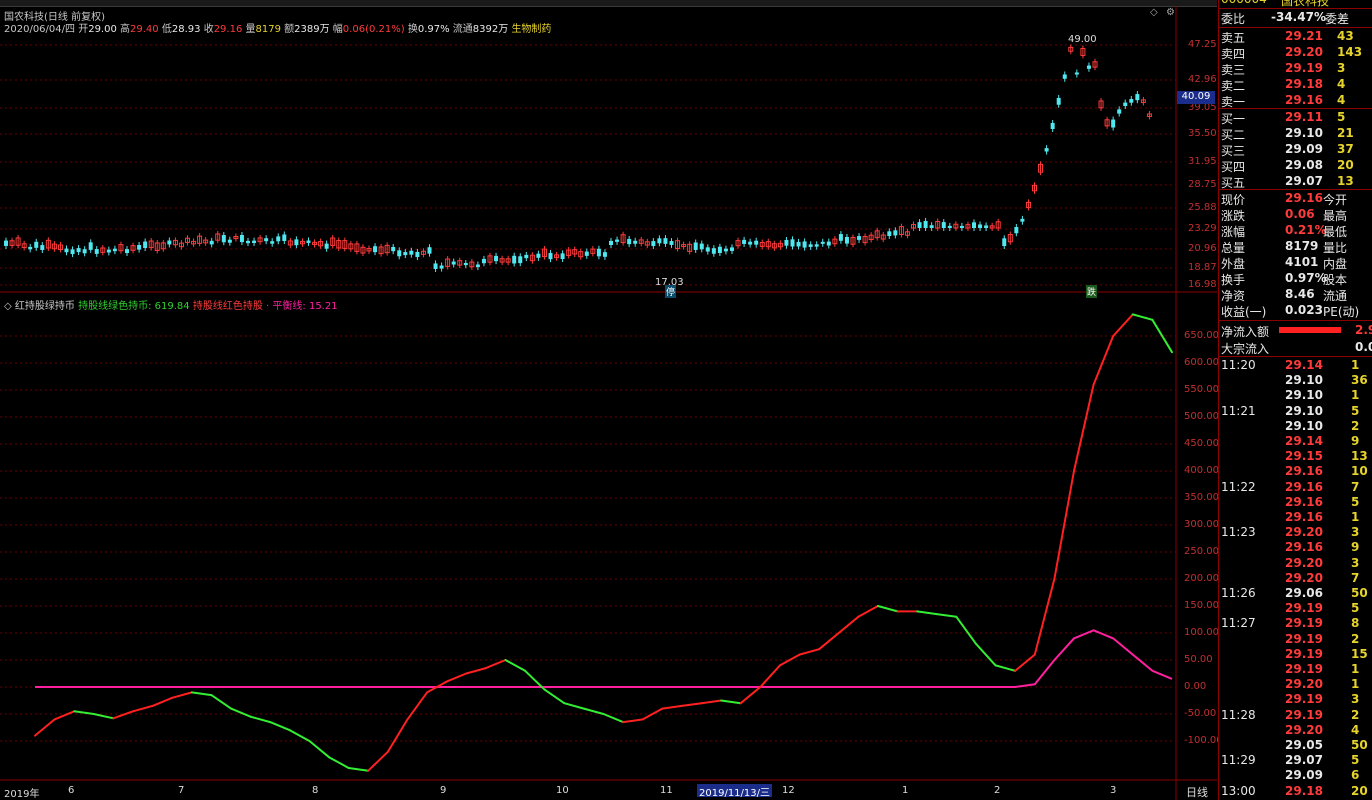 Image resolution: width=1372 pixels, height=800 pixels. What do you see at coordinates (1245, 332) in the screenshot?
I see `flow-label: 净流入额` at bounding box center [1245, 332].